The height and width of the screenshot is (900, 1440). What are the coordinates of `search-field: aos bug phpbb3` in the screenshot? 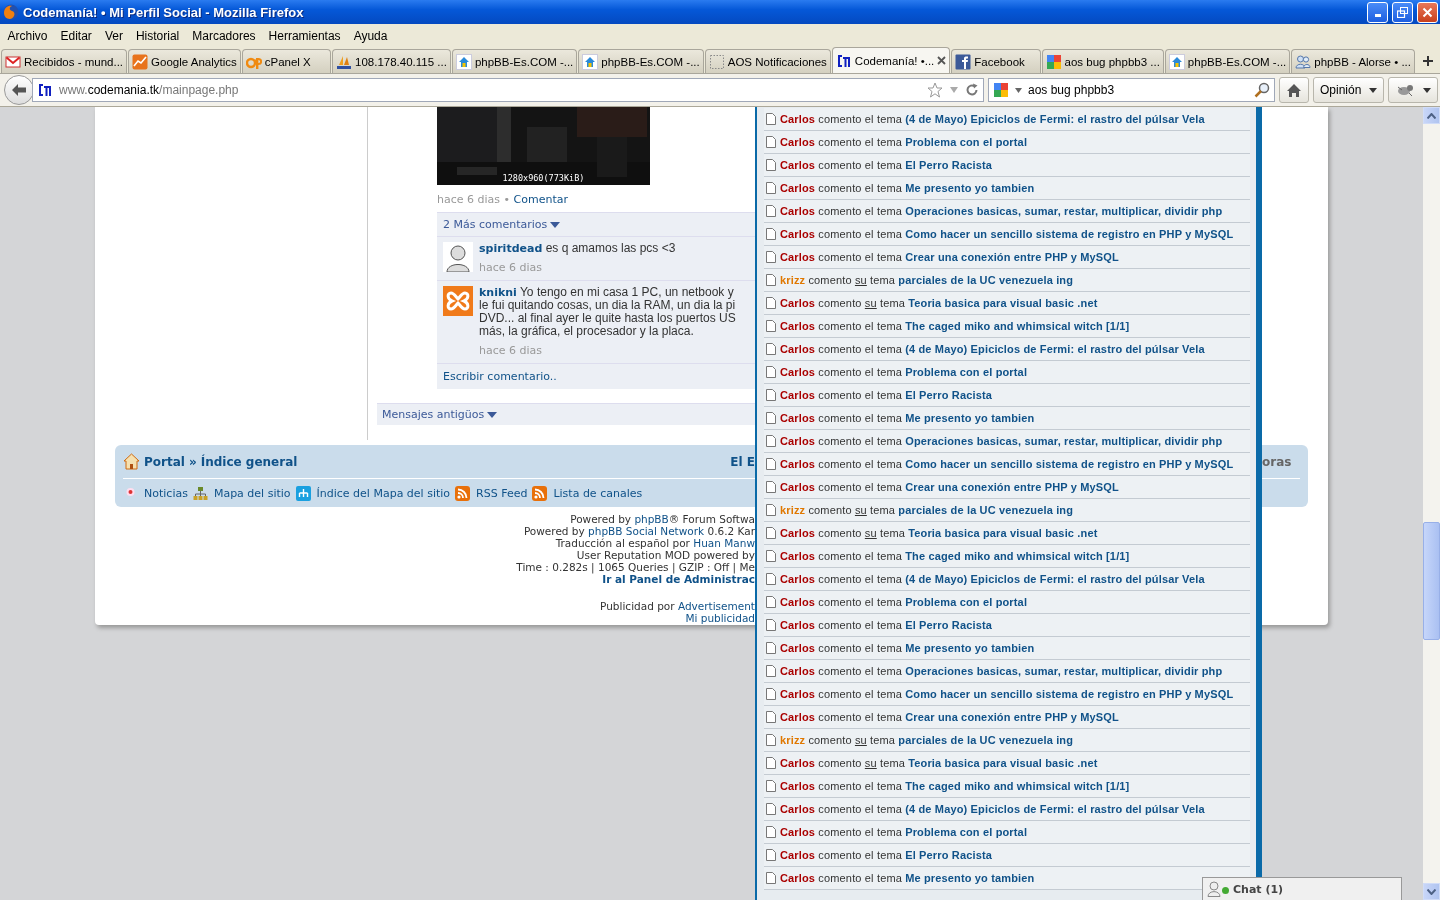 It's located at (1131, 90).